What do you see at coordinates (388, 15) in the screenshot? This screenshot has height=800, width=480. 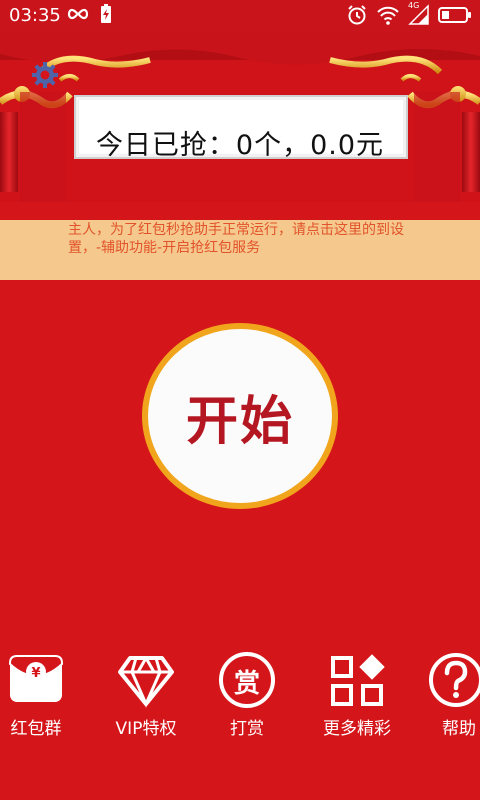 I see `wifi-icon` at bounding box center [388, 15].